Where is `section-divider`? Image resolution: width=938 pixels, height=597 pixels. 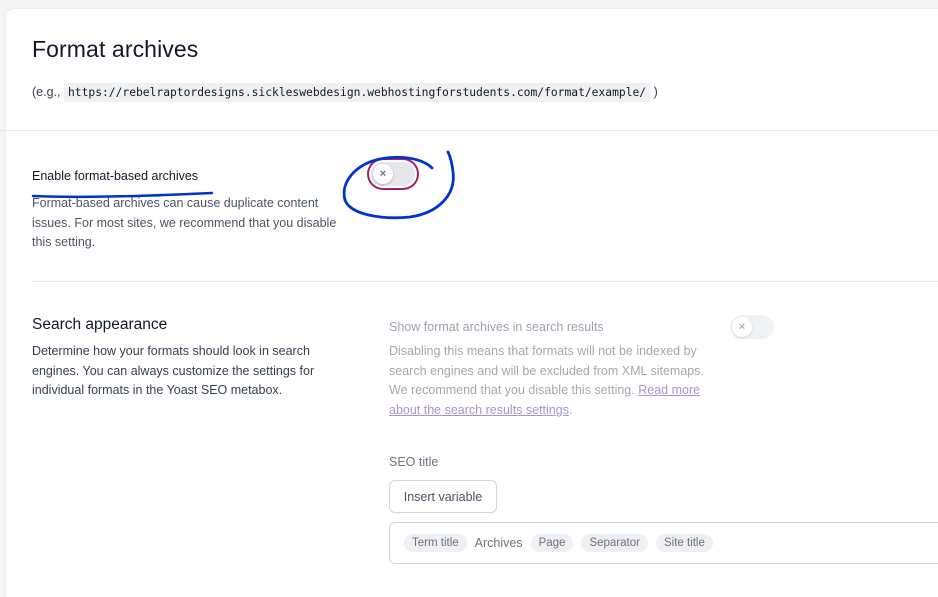
section-divider is located at coordinates (485, 281).